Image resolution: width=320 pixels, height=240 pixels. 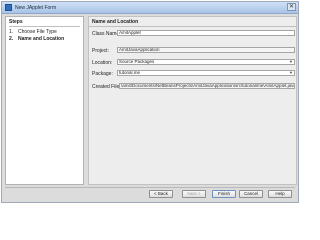 I want to click on location-label: Location:, so click(x=102, y=63).